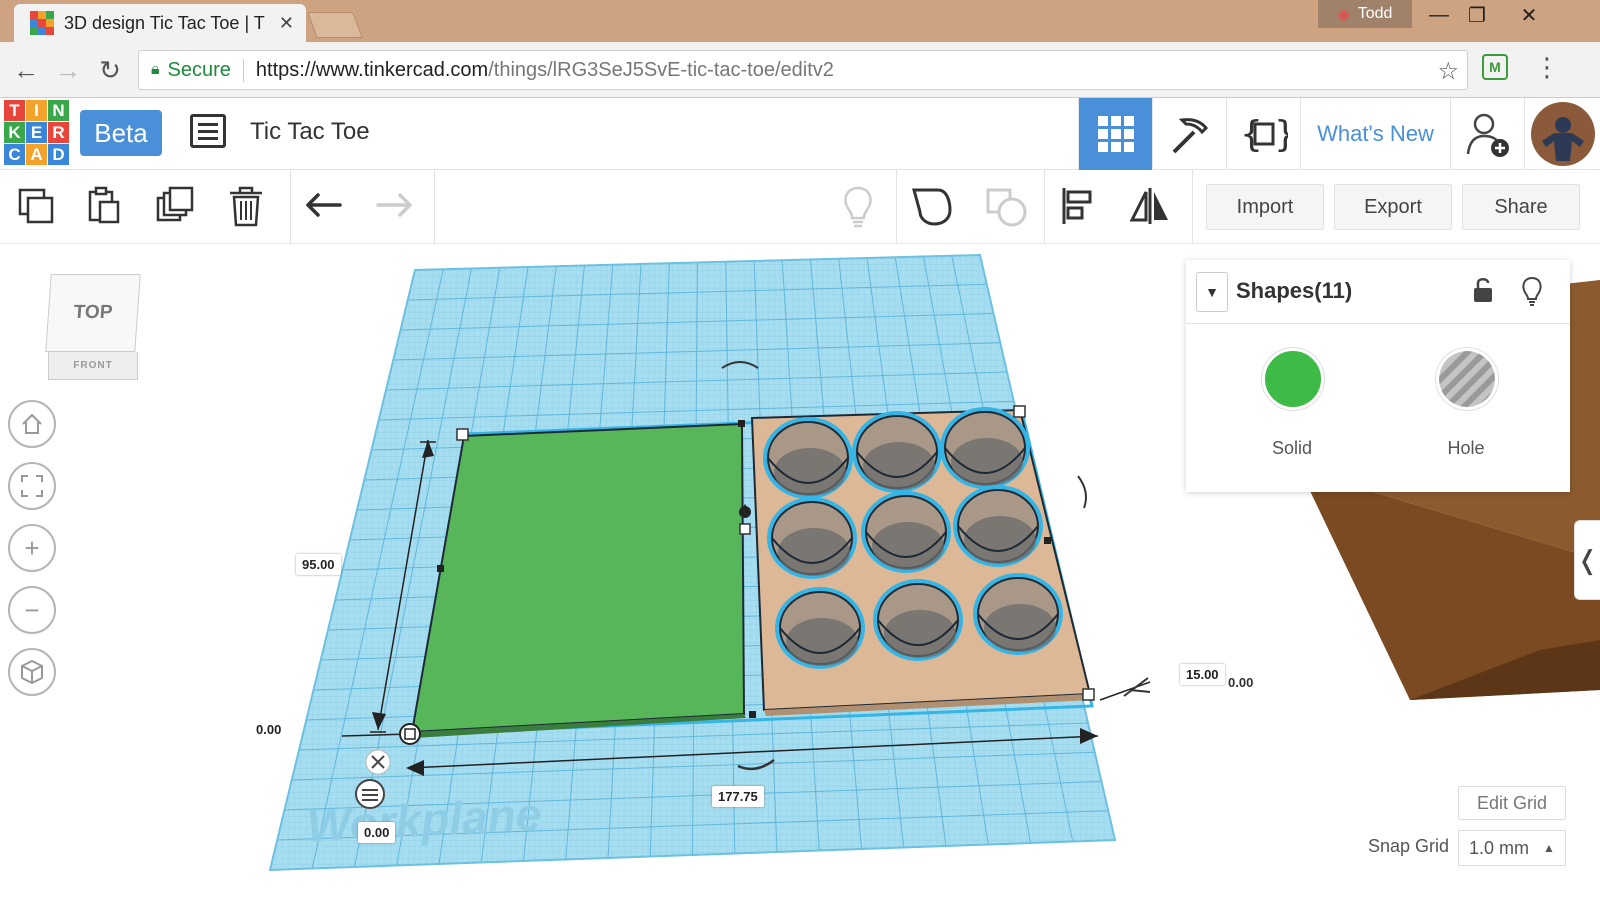  Describe the element at coordinates (1495, 67) in the screenshot. I see `extension-icon: M` at that location.